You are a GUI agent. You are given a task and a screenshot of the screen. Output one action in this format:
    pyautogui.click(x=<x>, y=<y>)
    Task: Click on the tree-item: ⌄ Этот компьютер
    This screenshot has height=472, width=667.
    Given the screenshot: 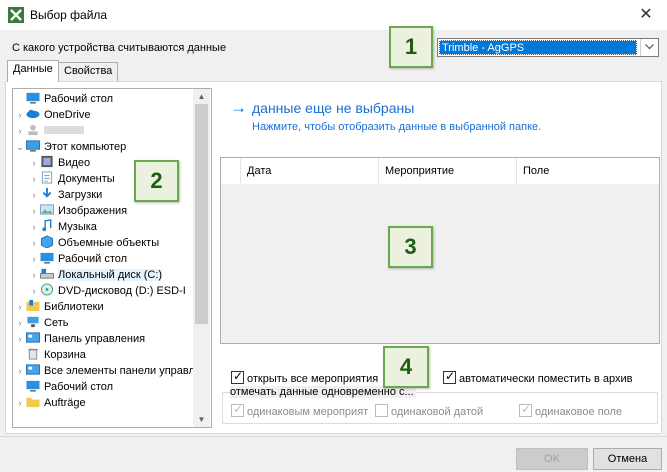 What is the action you would take?
    pyautogui.click(x=112, y=147)
    